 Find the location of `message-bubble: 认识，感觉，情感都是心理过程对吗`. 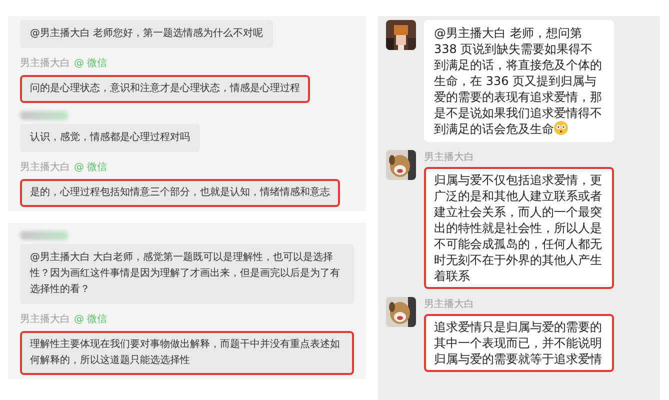

message-bubble: 认识，感觉，情感都是心理过程对吗 is located at coordinates (110, 138).